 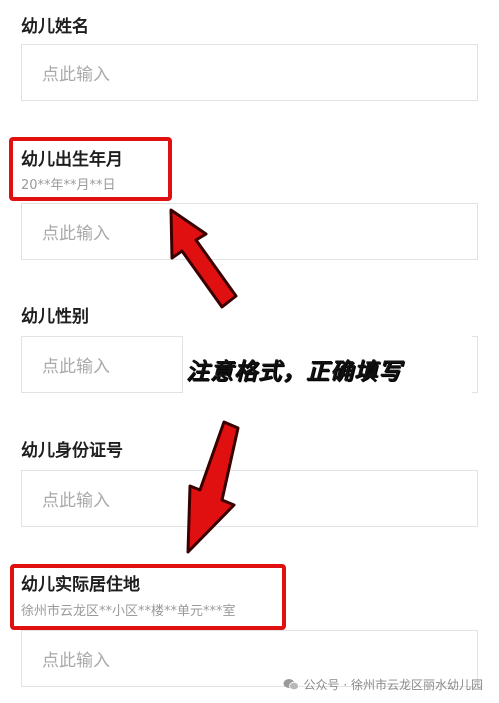 What do you see at coordinates (291, 685) in the screenshot?
I see `wechat-icon` at bounding box center [291, 685].